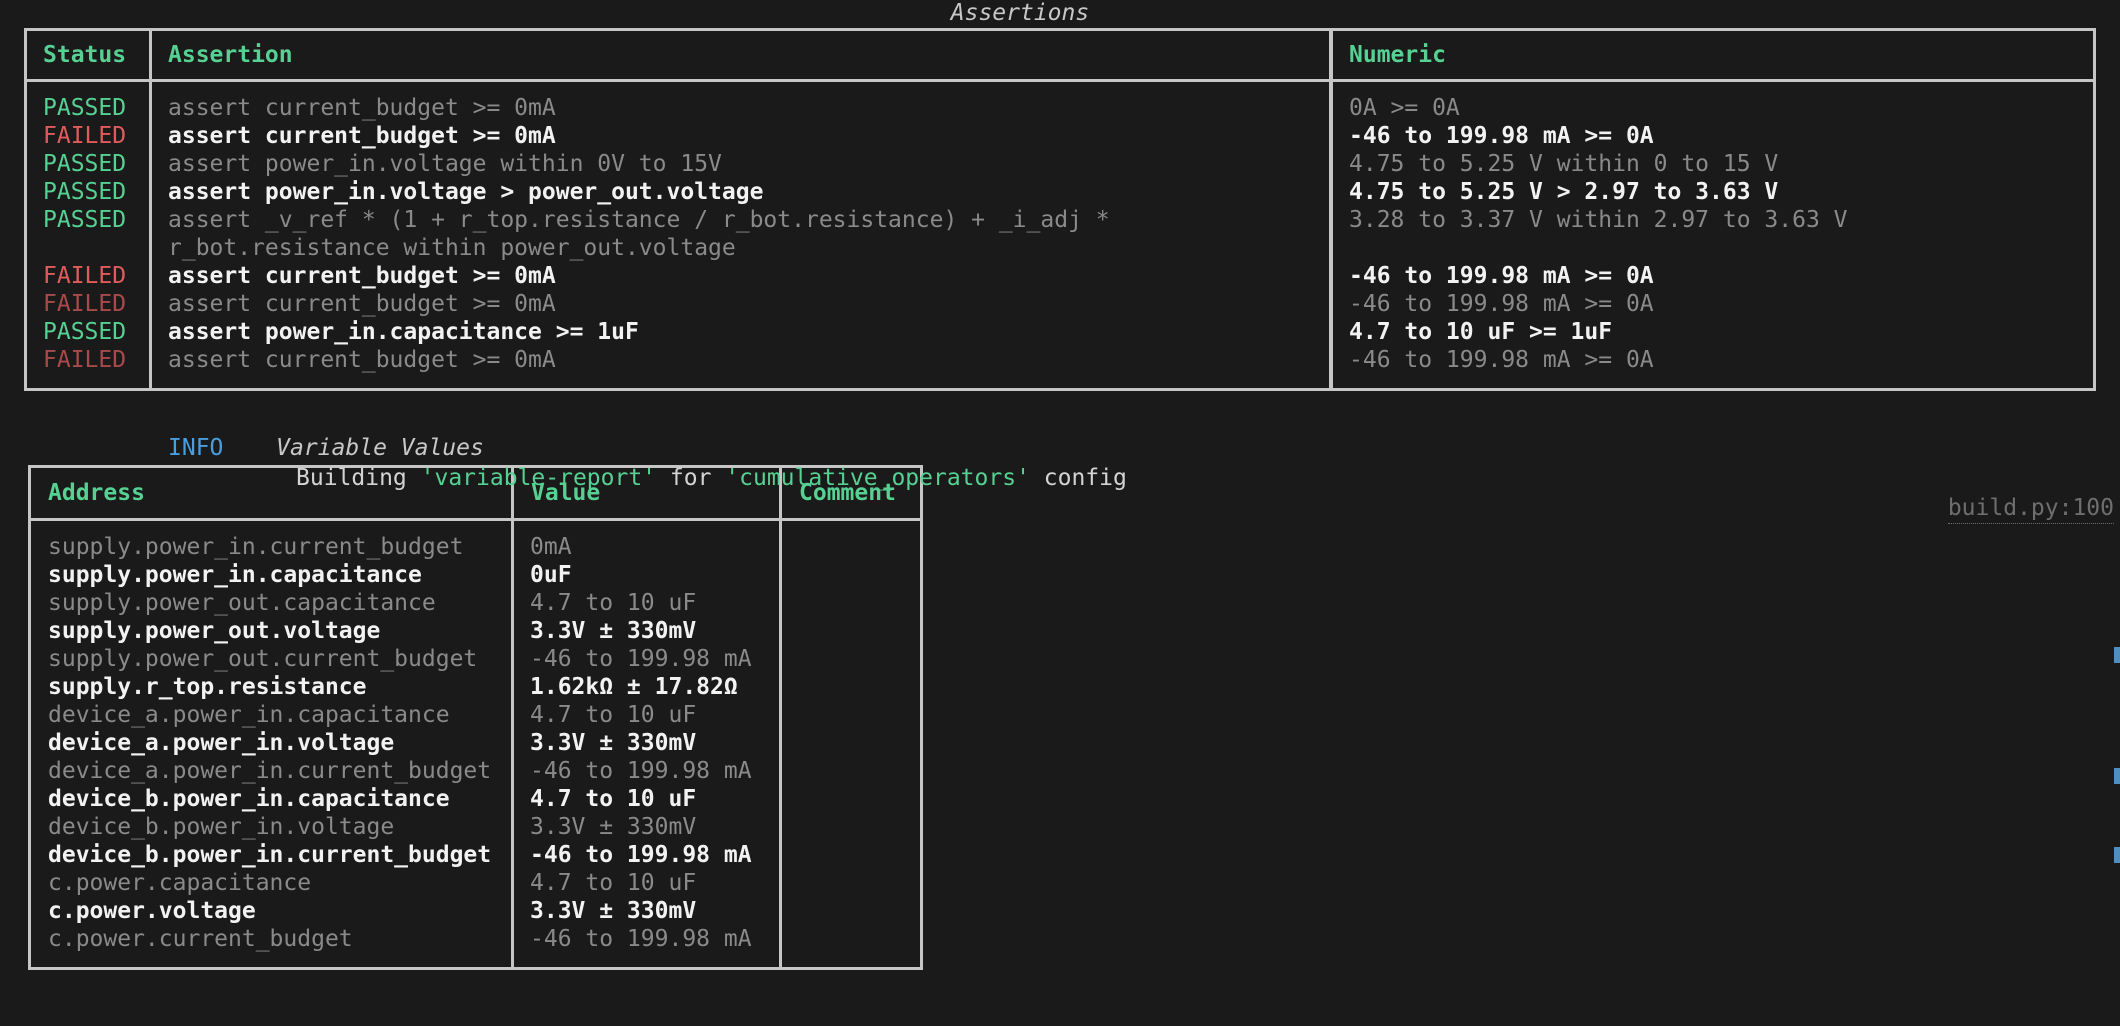 The width and height of the screenshot is (2120, 1026). What do you see at coordinates (551, 575) in the screenshot?
I see `variable-value: 0uF` at bounding box center [551, 575].